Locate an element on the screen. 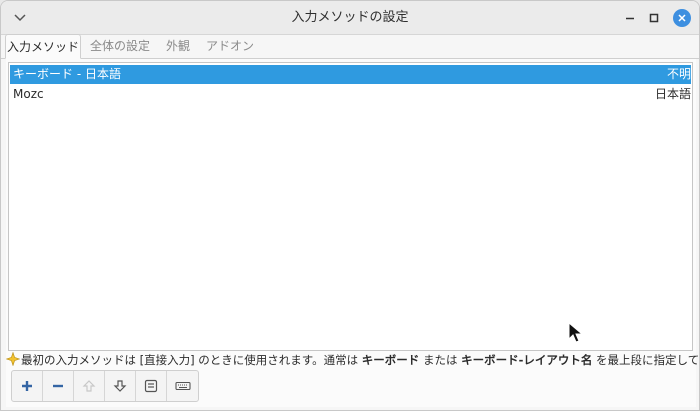  move-up-button is located at coordinates (89, 386).